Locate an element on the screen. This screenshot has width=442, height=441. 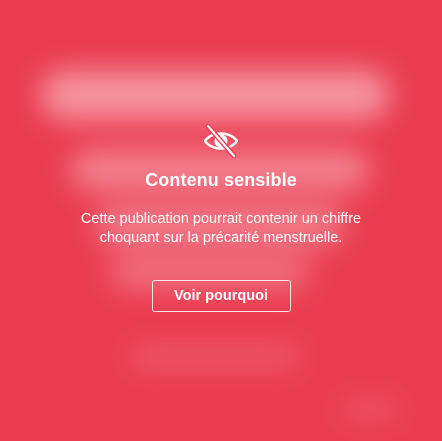
see-why-button: Voir pourquoi is located at coordinates (221, 296).